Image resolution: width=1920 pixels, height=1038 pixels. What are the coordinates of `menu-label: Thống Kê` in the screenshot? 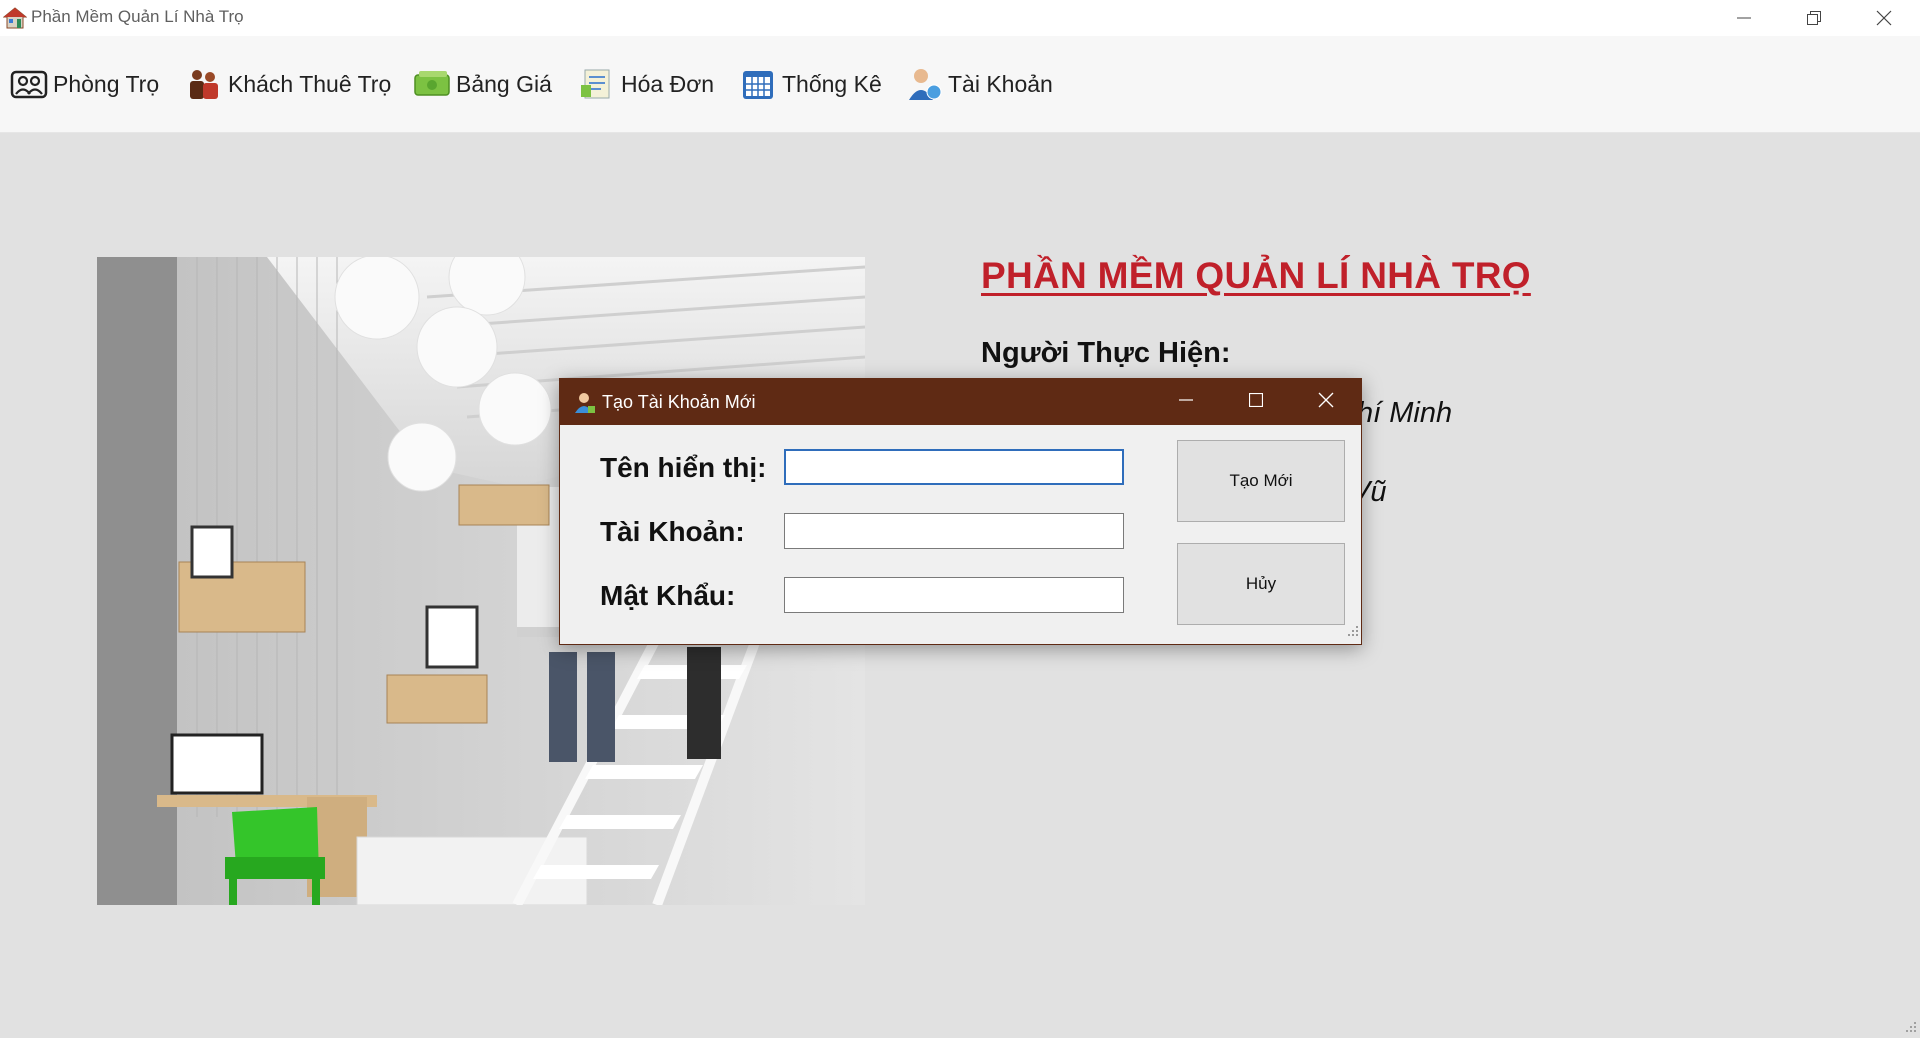 It's located at (832, 83).